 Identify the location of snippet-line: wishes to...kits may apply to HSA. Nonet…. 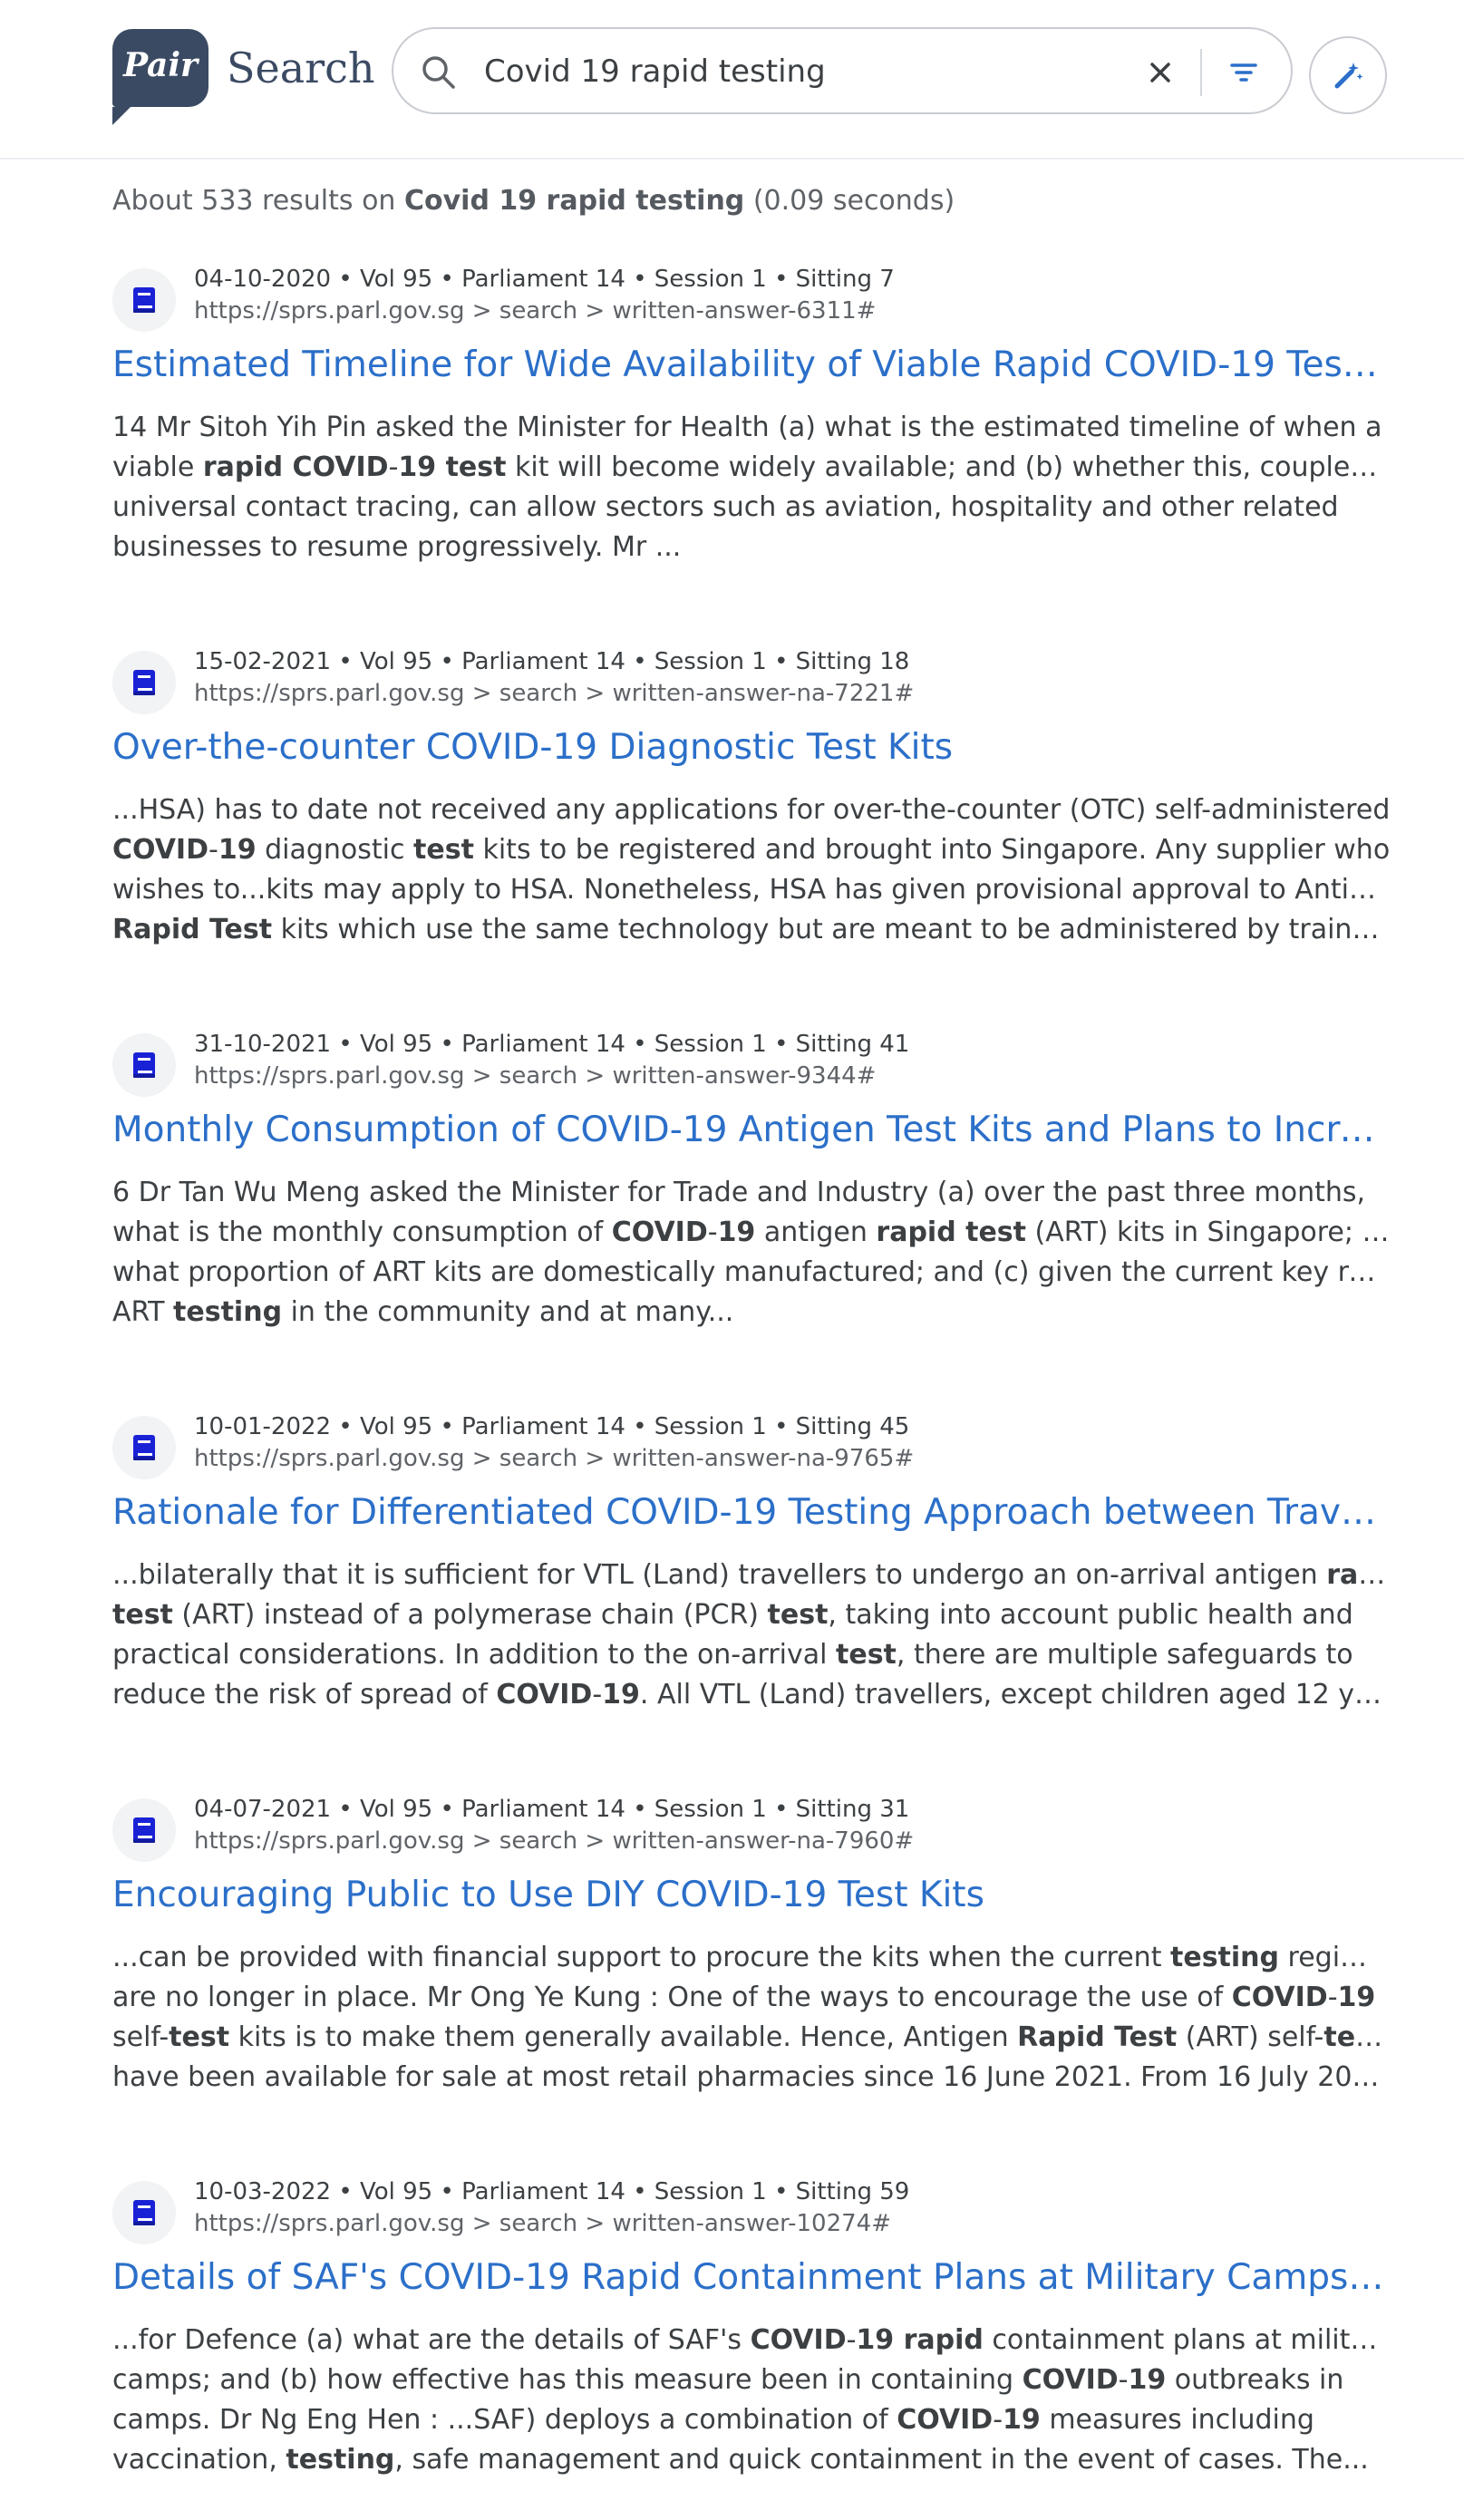
(751, 890).